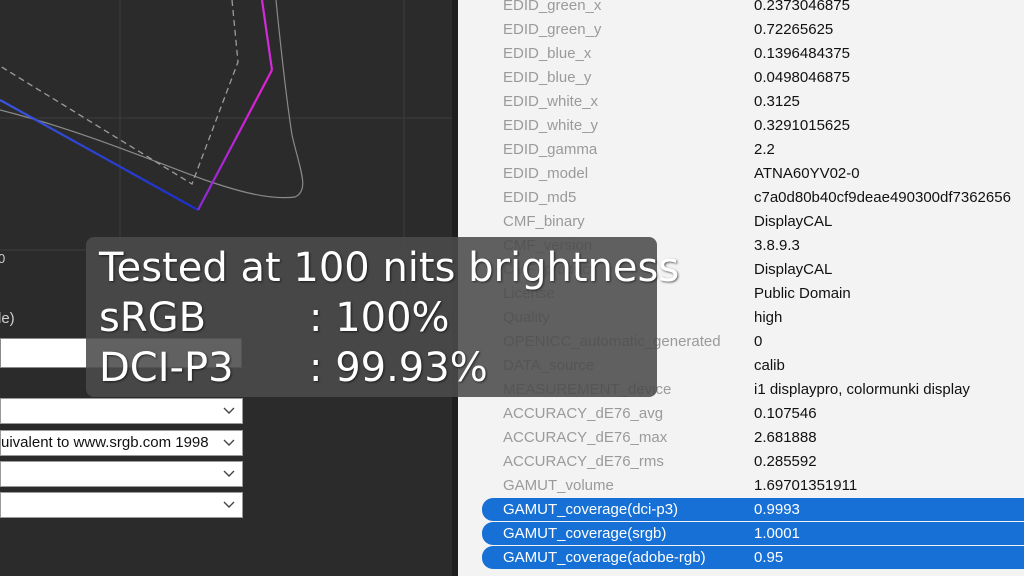 This screenshot has height=576, width=1024. Describe the element at coordinates (753, 437) in the screenshot. I see `property-row: ACCURACY_dE76_max 2.681888` at that location.